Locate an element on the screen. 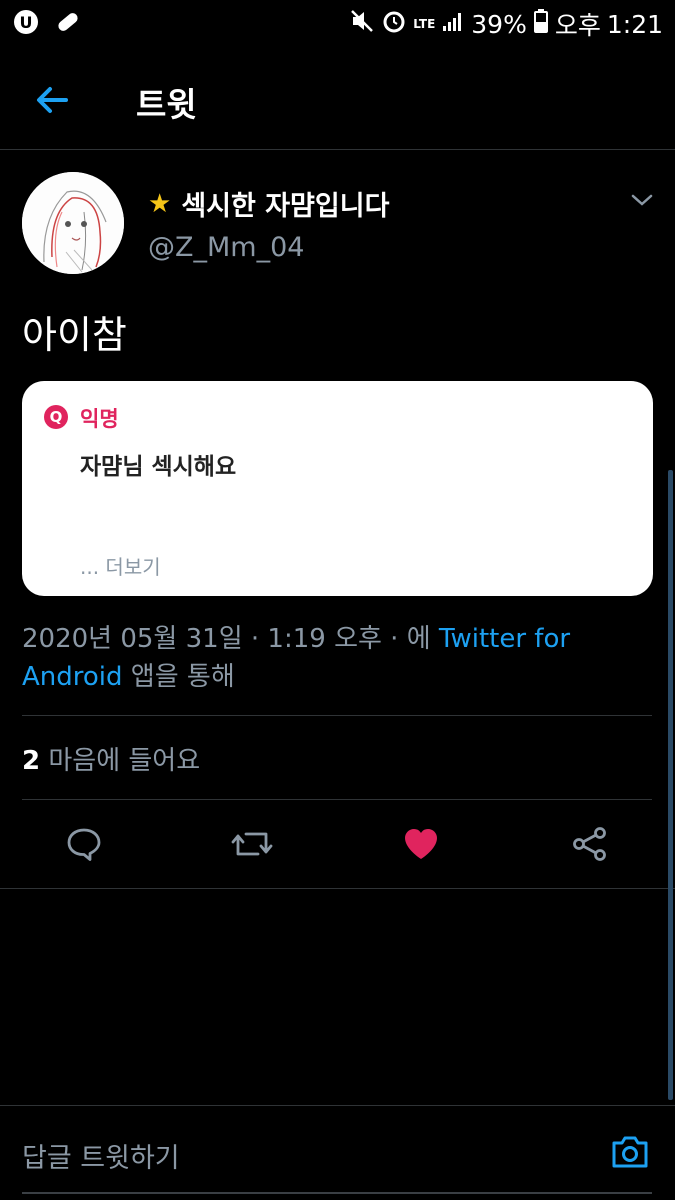 This screenshot has height=1200, width=675. share-button is located at coordinates (590, 844).